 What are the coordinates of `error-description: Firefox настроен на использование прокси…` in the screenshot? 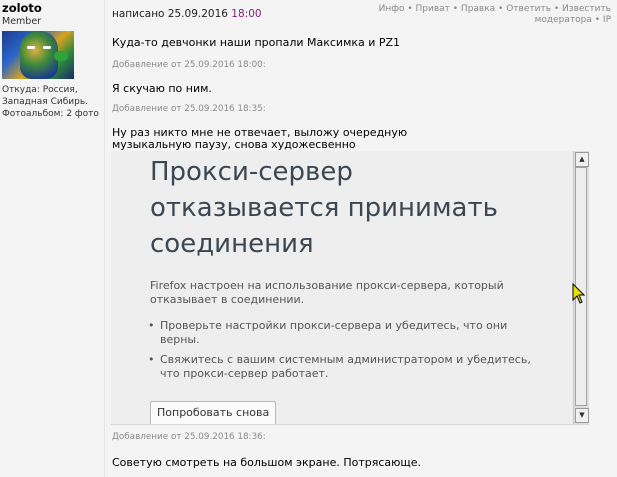 It's located at (327, 292).